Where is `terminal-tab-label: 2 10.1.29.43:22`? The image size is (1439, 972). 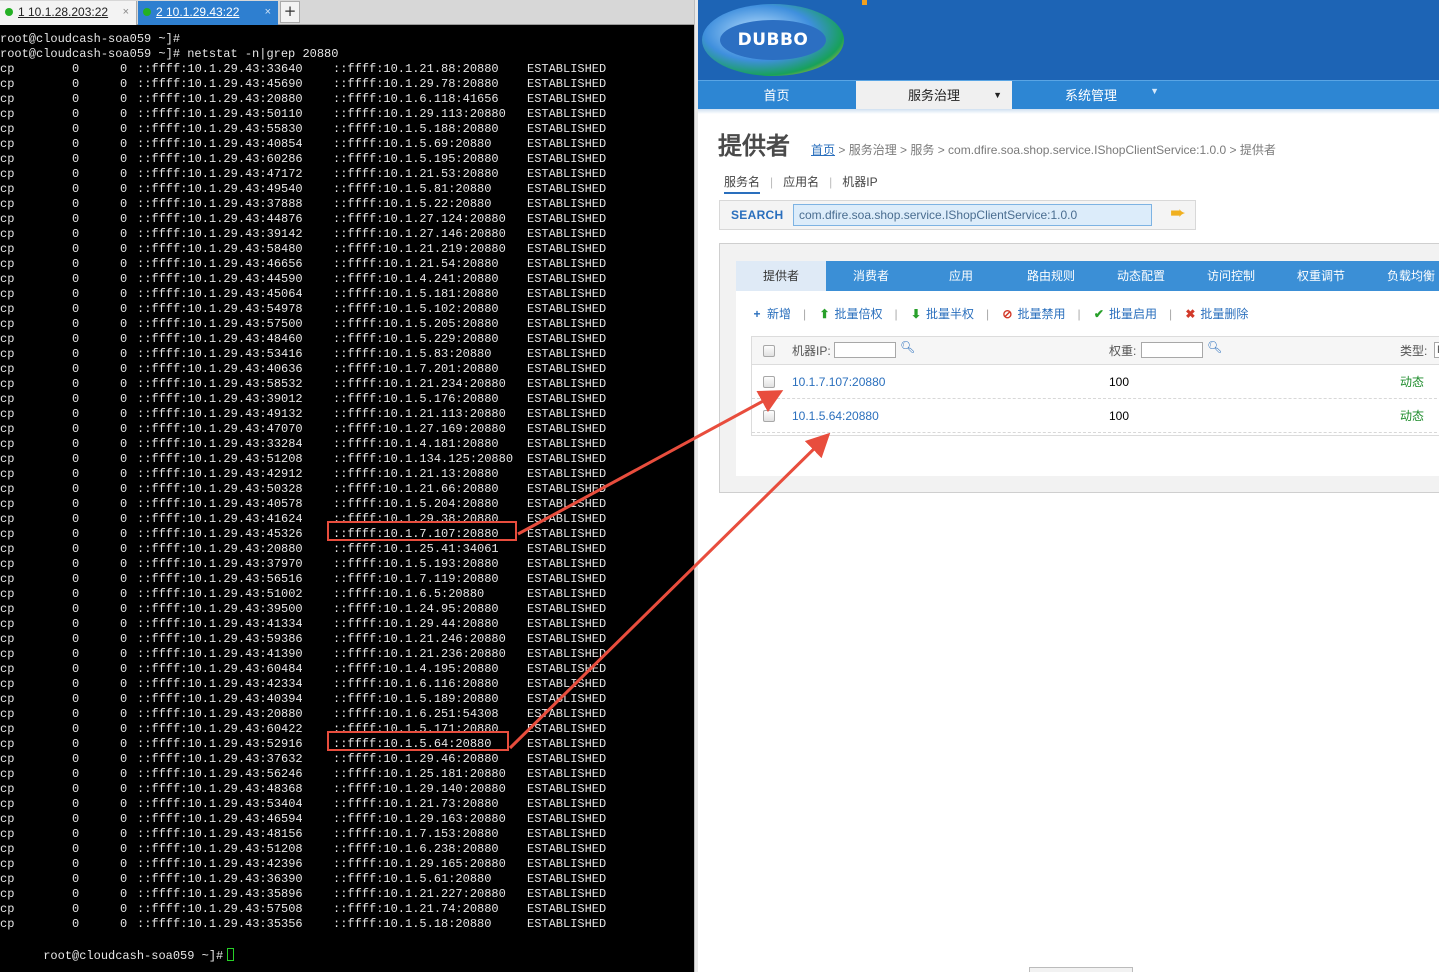 terminal-tab-label: 2 10.1.29.43:22 is located at coordinates (198, 12).